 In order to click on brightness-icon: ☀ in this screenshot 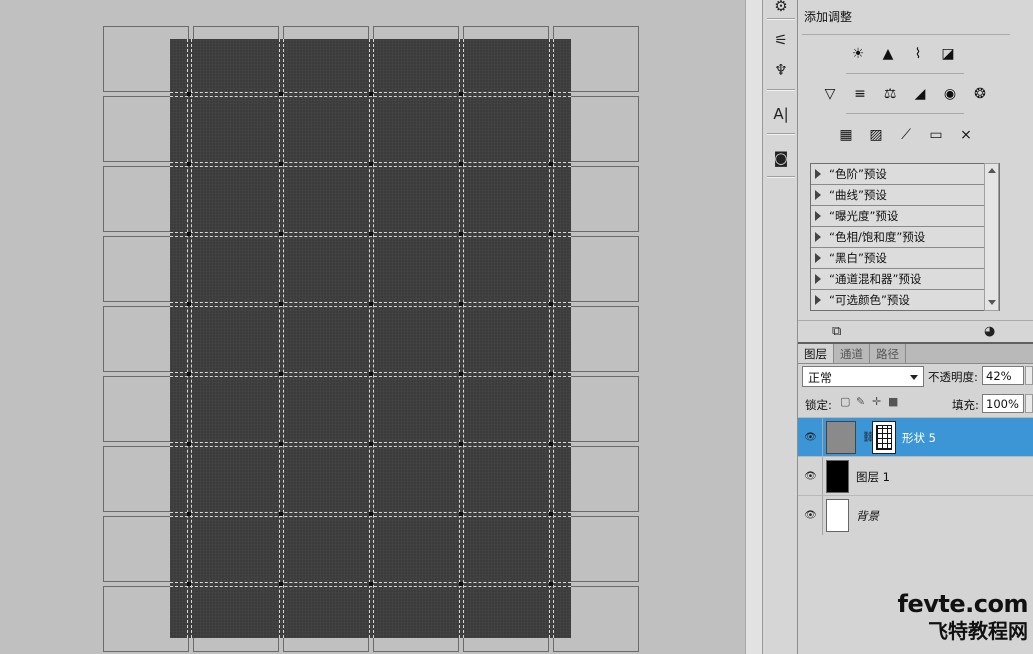, I will do `click(858, 54)`.